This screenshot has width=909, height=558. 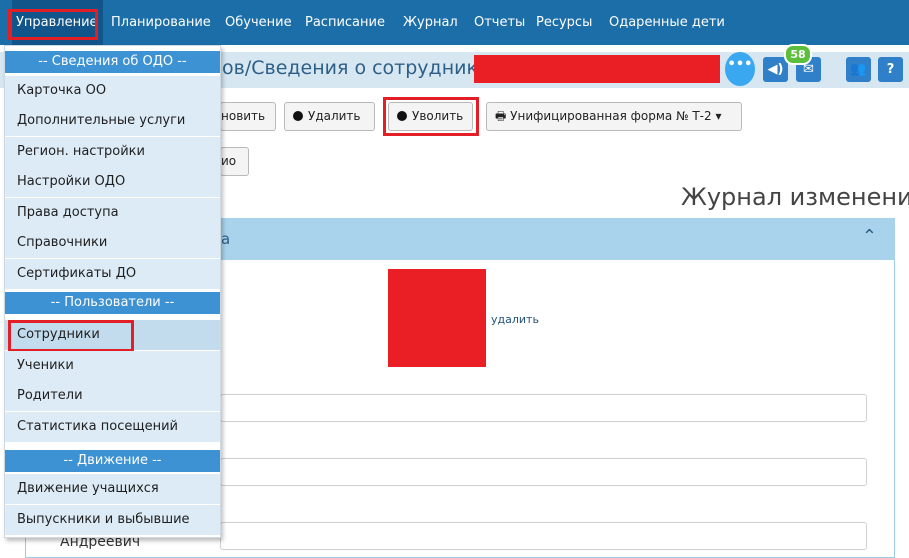 What do you see at coordinates (798, 54) in the screenshot?
I see `messages-count-badge: 58` at bounding box center [798, 54].